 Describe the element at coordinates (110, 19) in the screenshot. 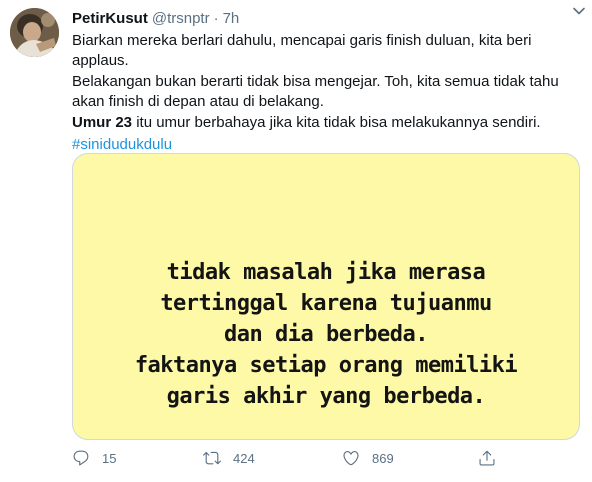

I see `display-name: PetirKusut` at that location.